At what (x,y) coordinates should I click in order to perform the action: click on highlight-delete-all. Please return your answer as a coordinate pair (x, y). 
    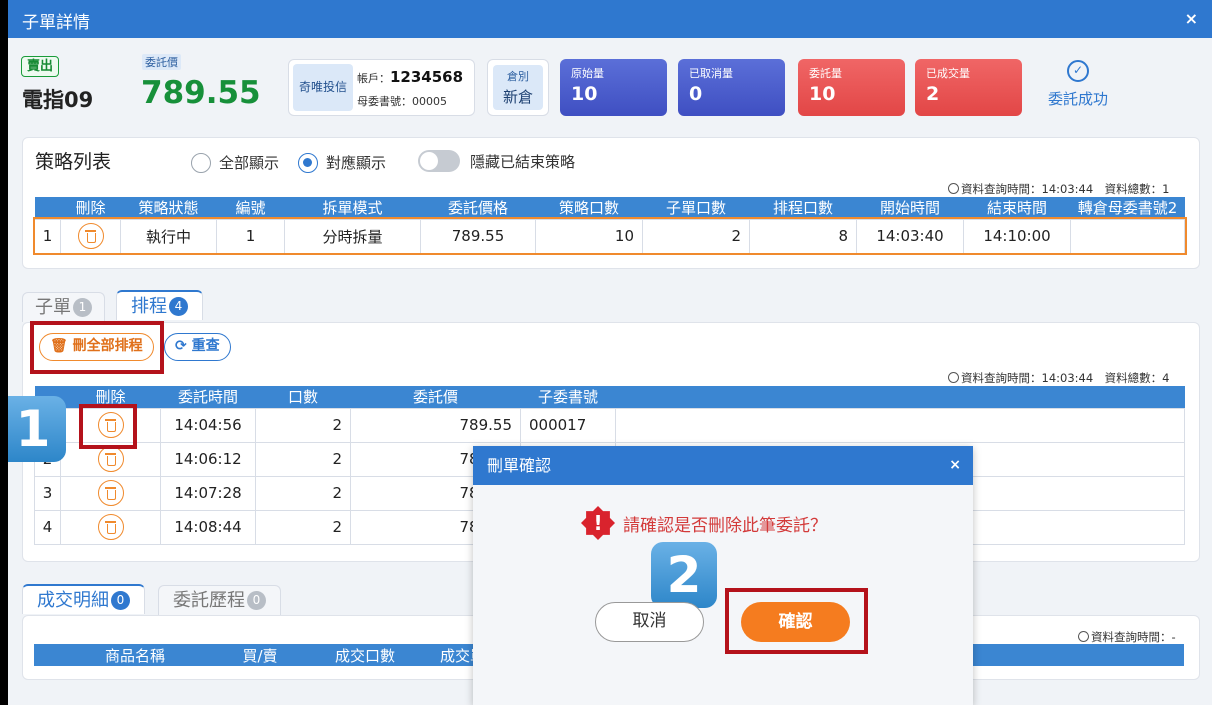
    Looking at the image, I should click on (97, 347).